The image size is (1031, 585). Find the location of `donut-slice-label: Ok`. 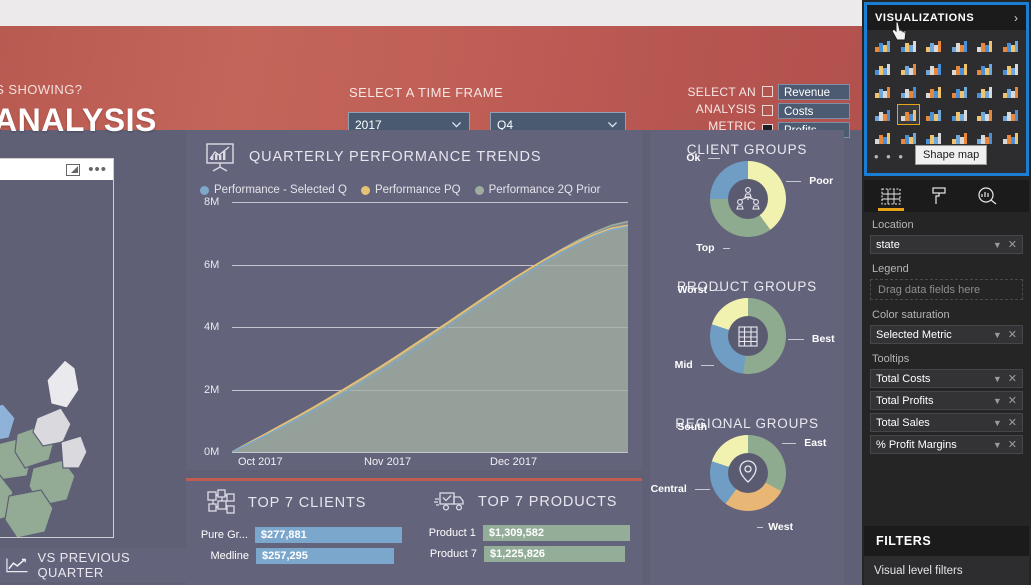

donut-slice-label: Ok is located at coordinates (693, 158).